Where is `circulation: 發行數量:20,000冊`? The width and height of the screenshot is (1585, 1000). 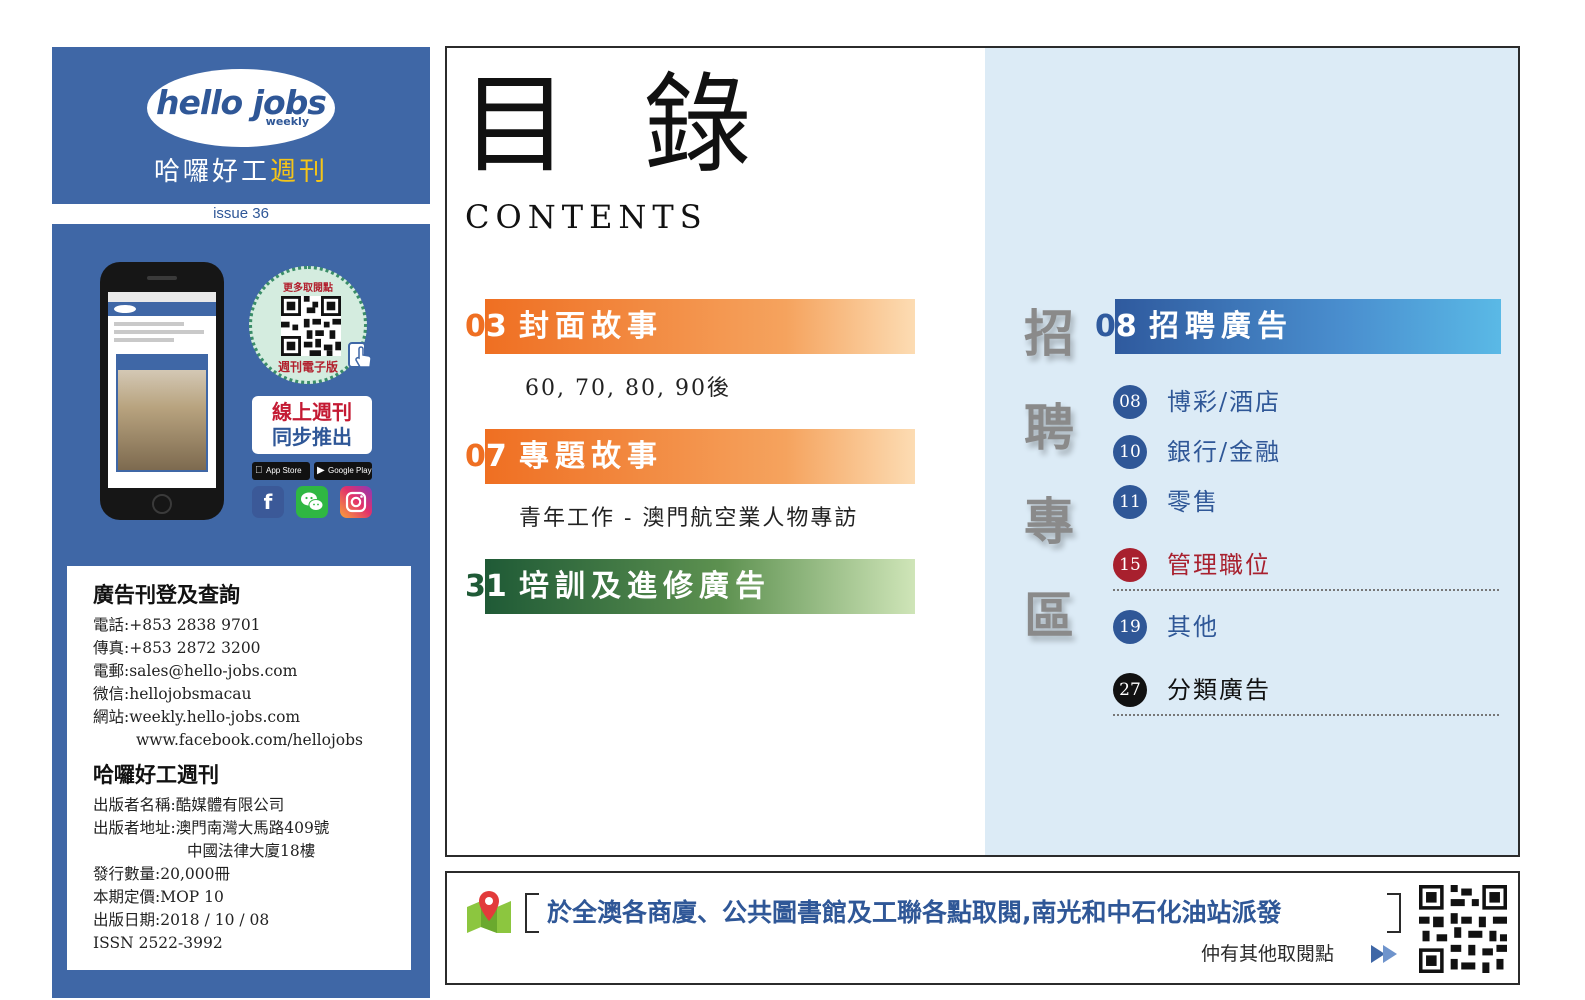 circulation: 發行數量:20,000冊 is located at coordinates (161, 874).